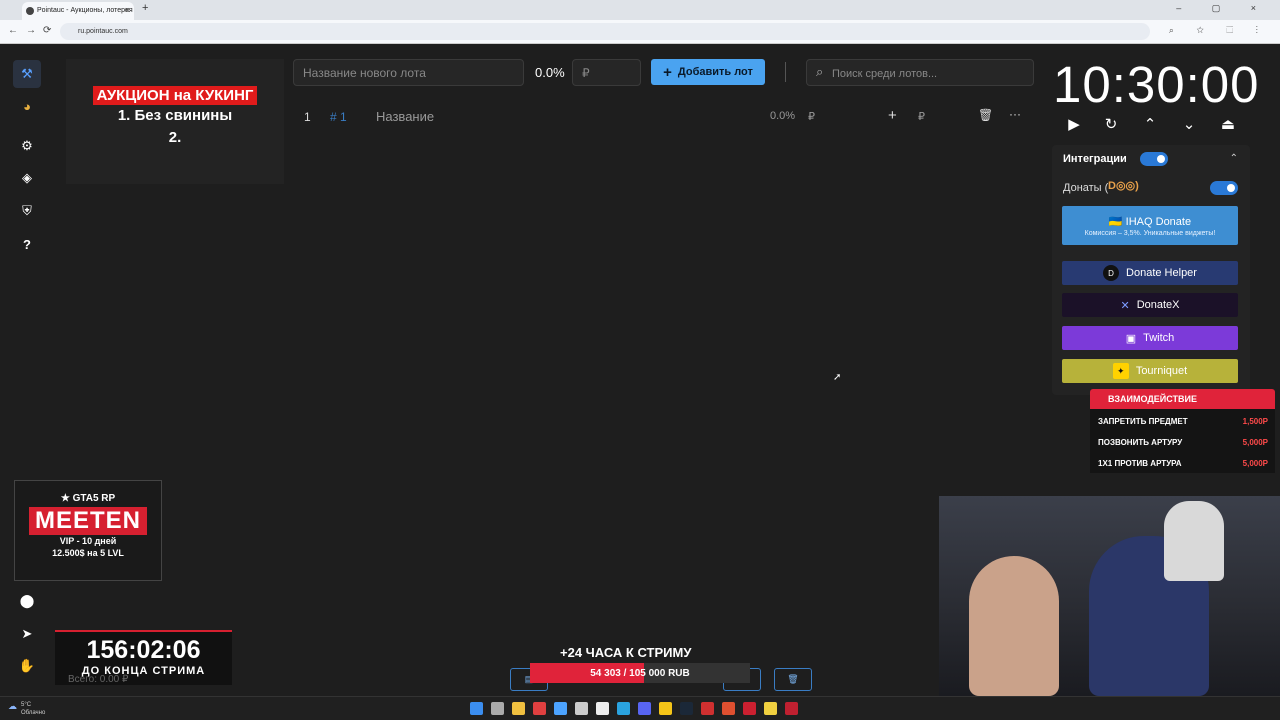 This screenshot has width=1280, height=720. What do you see at coordinates (1120, 371) in the screenshot?
I see `tourniquet-icon: ✦` at bounding box center [1120, 371].